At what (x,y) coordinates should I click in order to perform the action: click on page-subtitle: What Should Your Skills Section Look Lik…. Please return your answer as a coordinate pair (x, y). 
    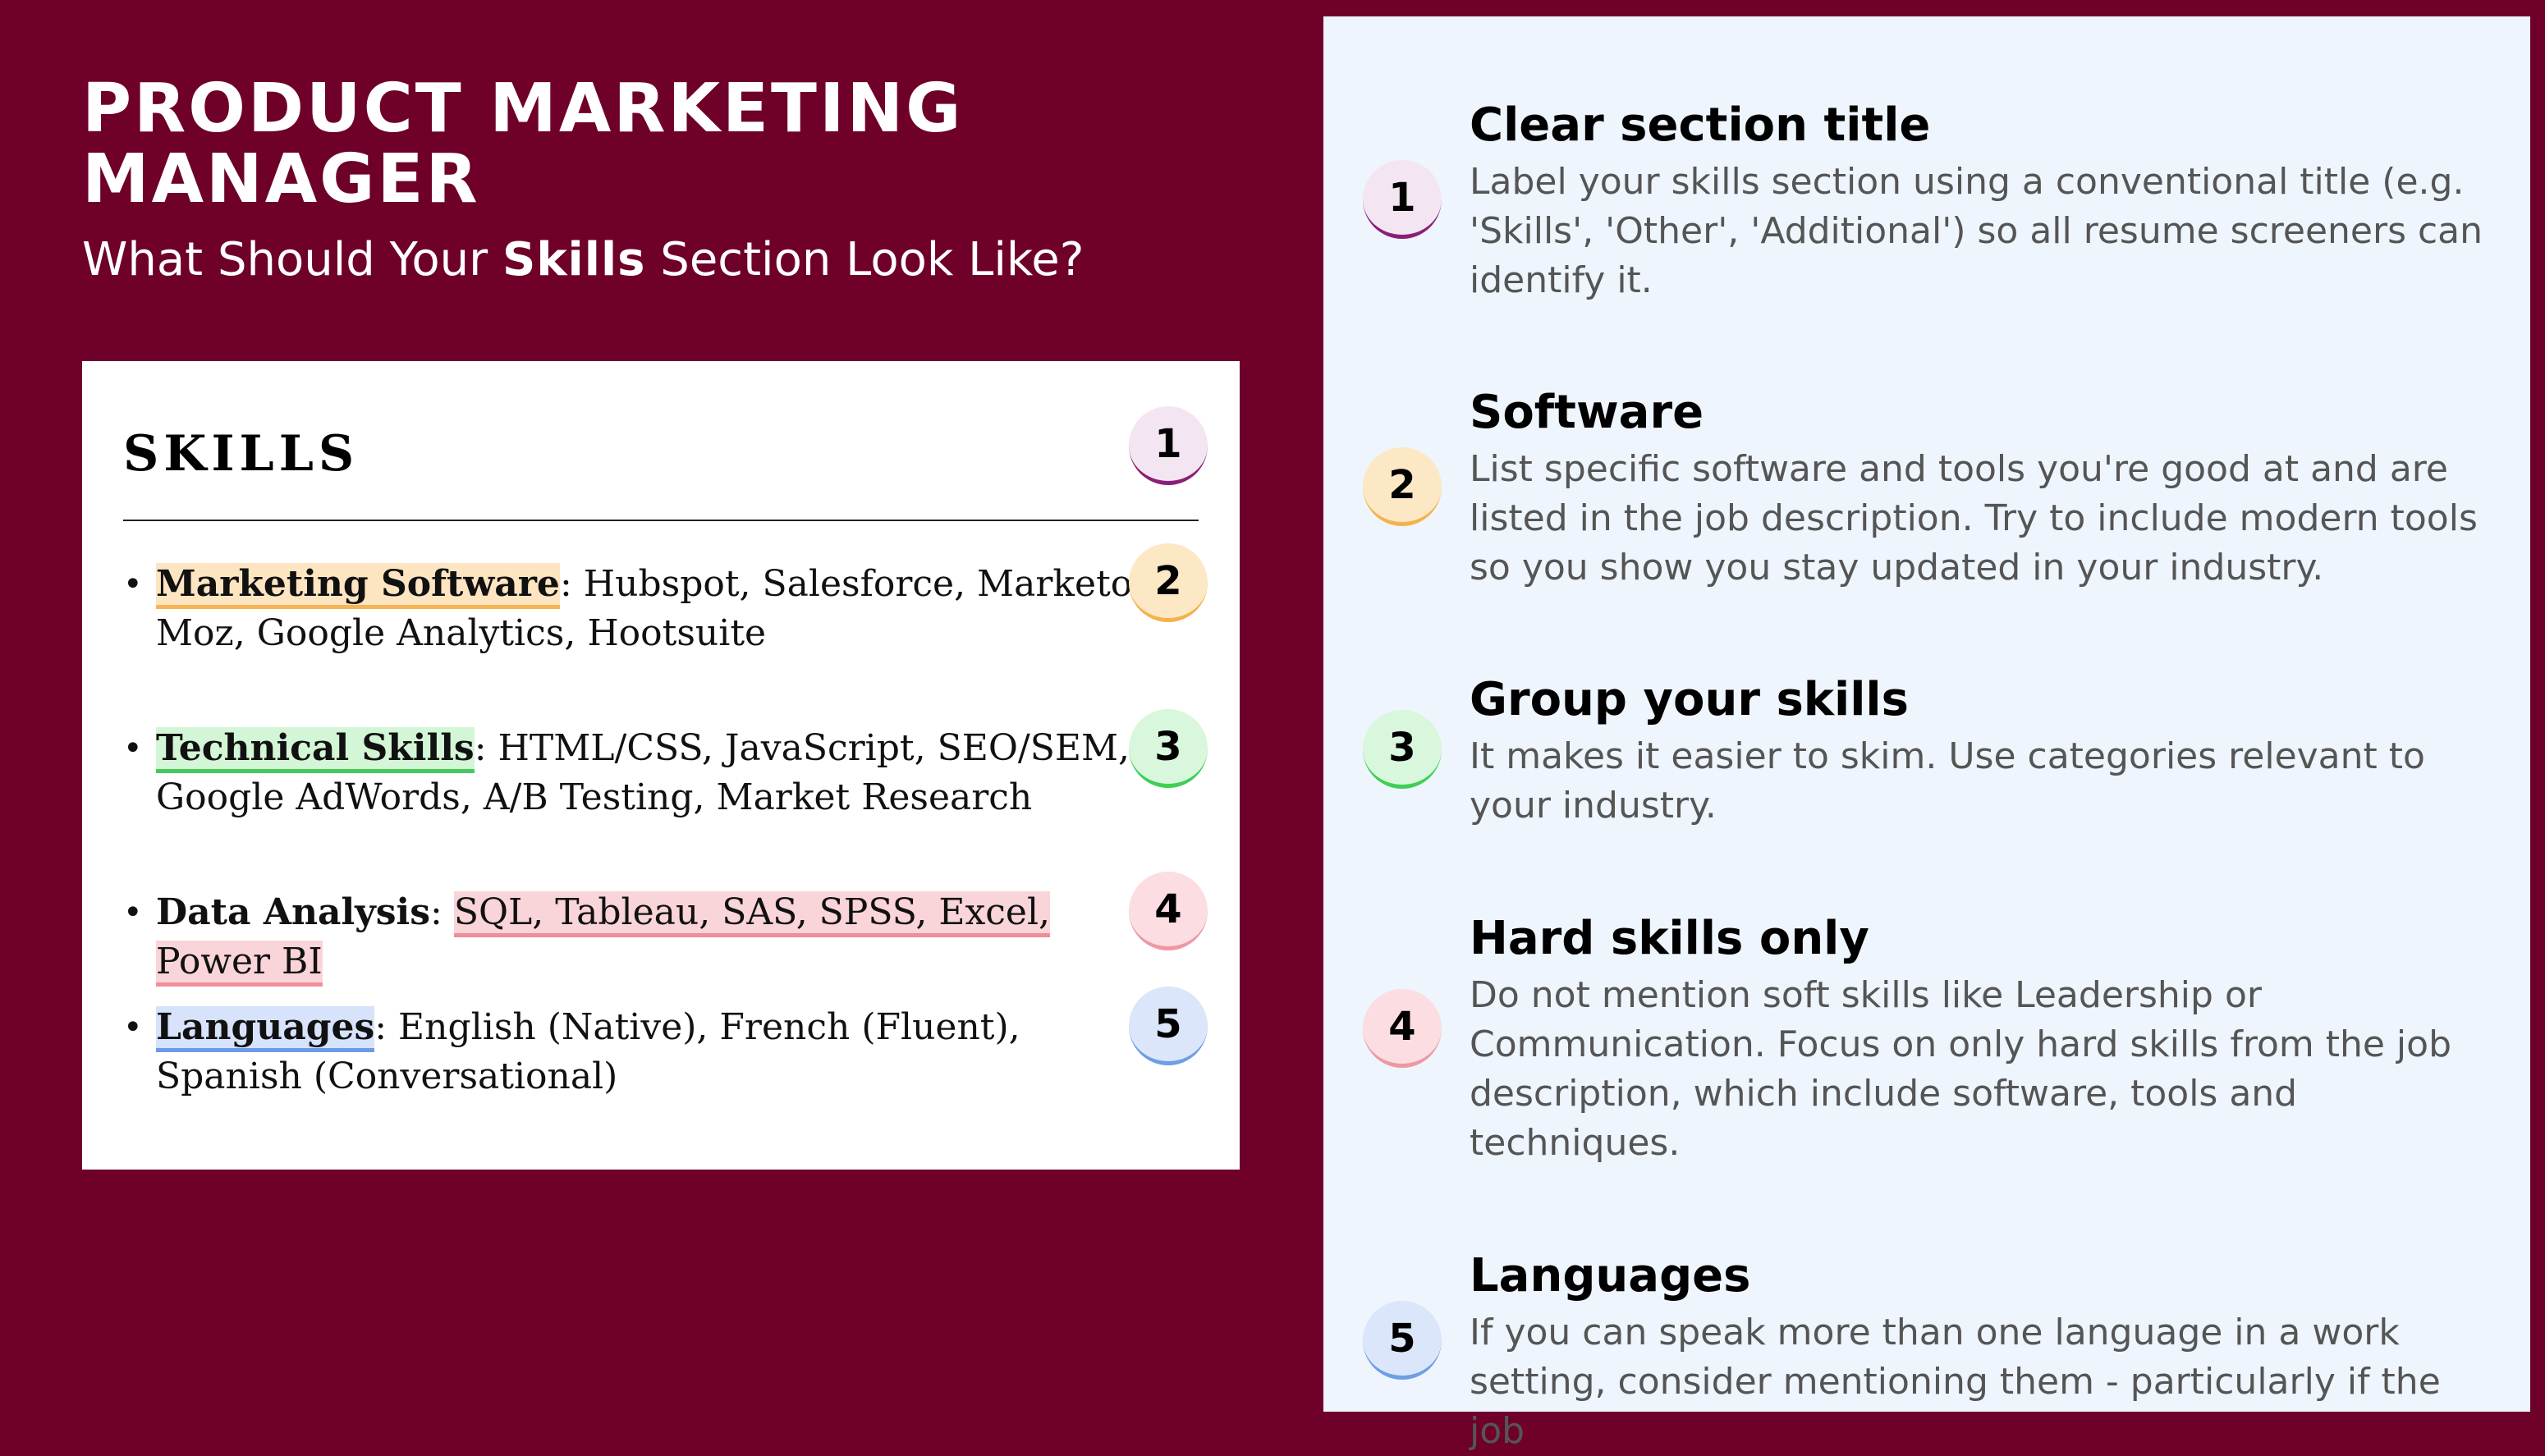
    Looking at the image, I should click on (583, 260).